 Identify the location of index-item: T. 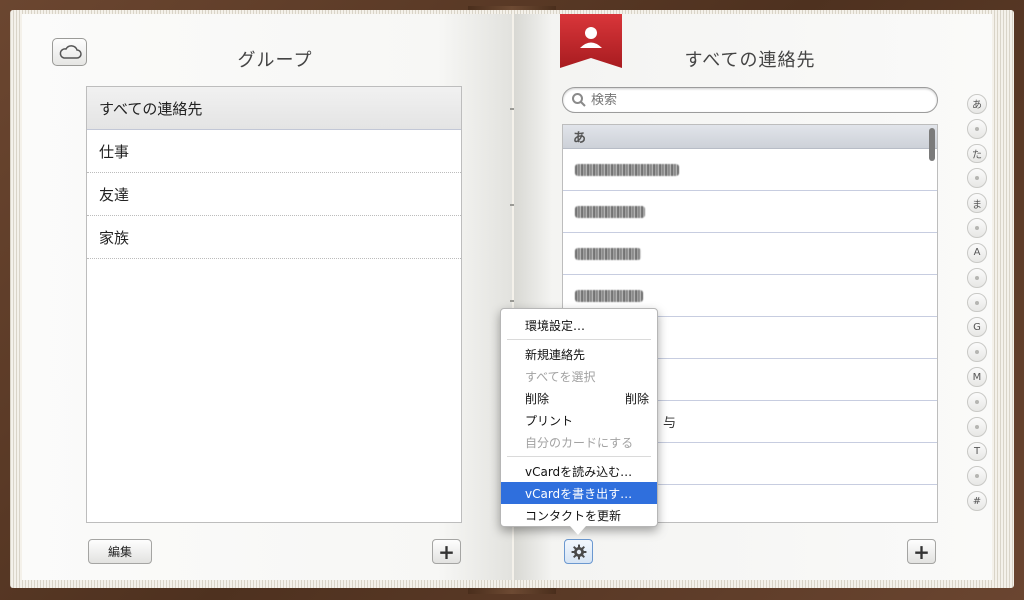
(977, 451).